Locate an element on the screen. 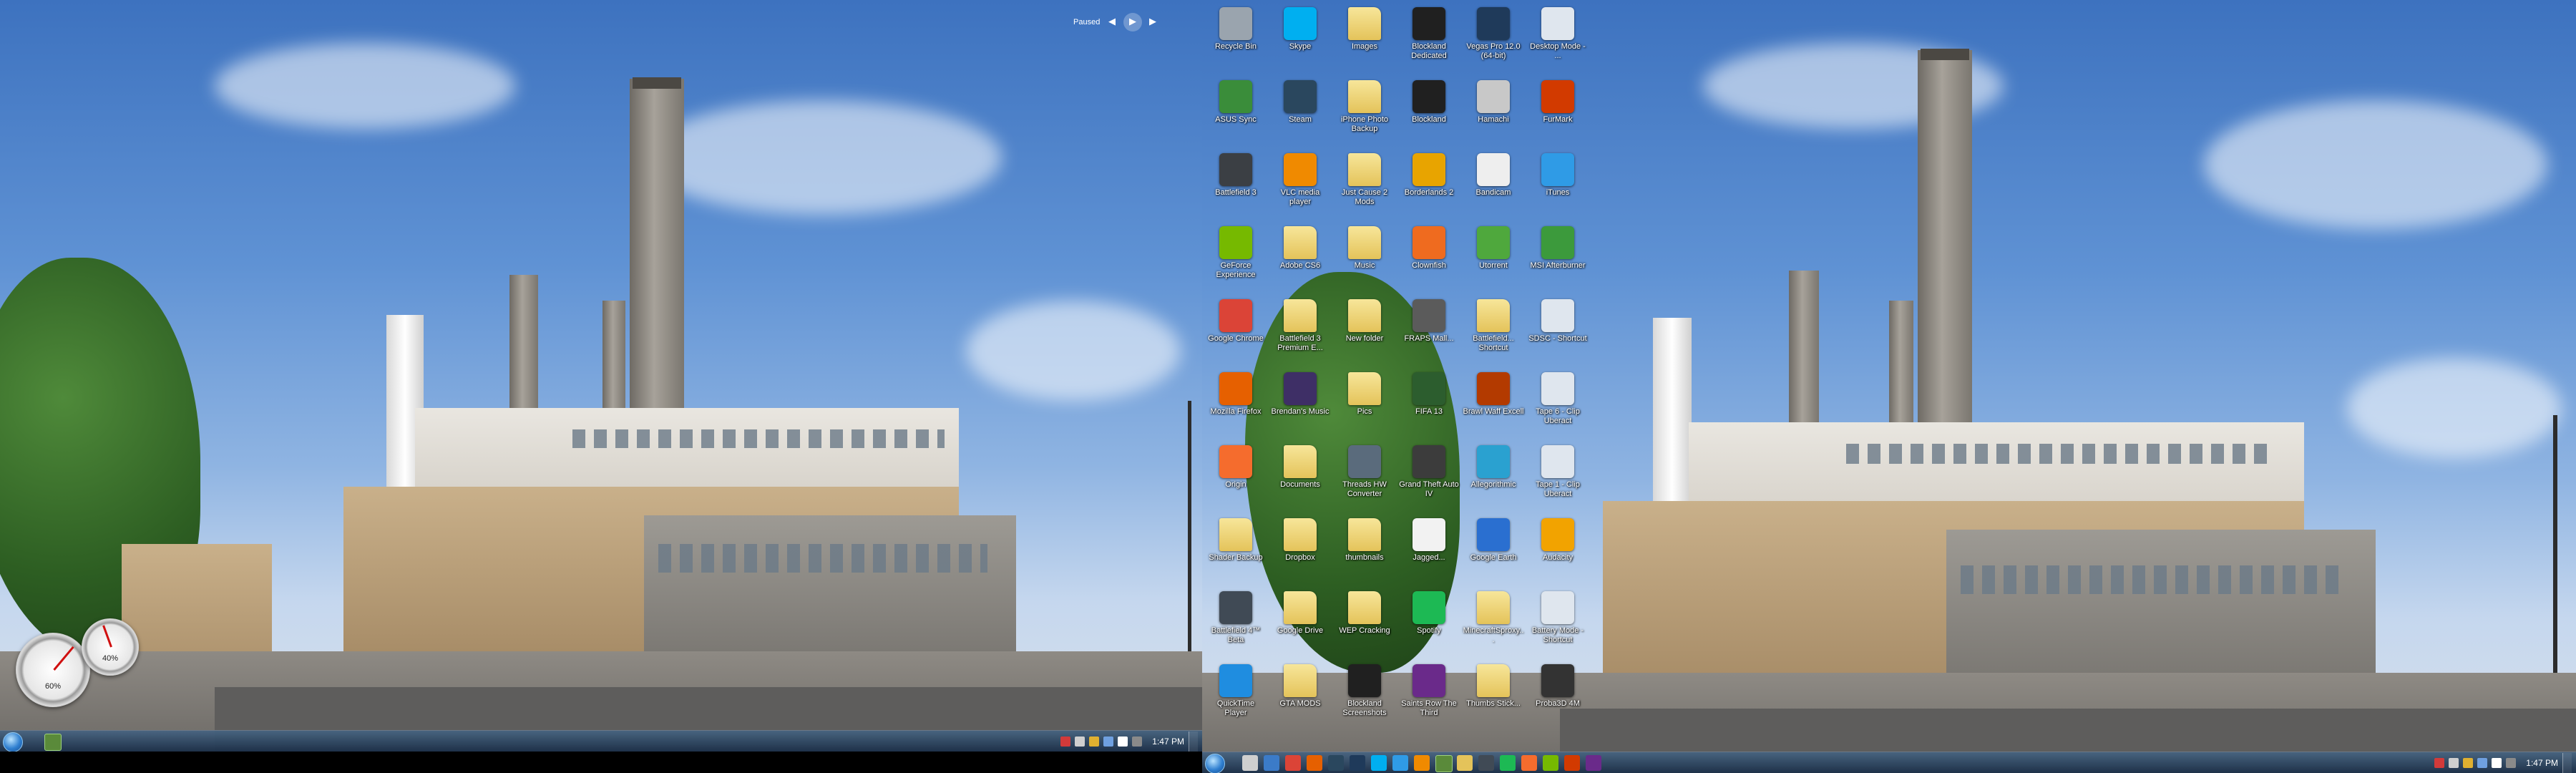  desktop-icon: Utorrent is located at coordinates (1493, 257).